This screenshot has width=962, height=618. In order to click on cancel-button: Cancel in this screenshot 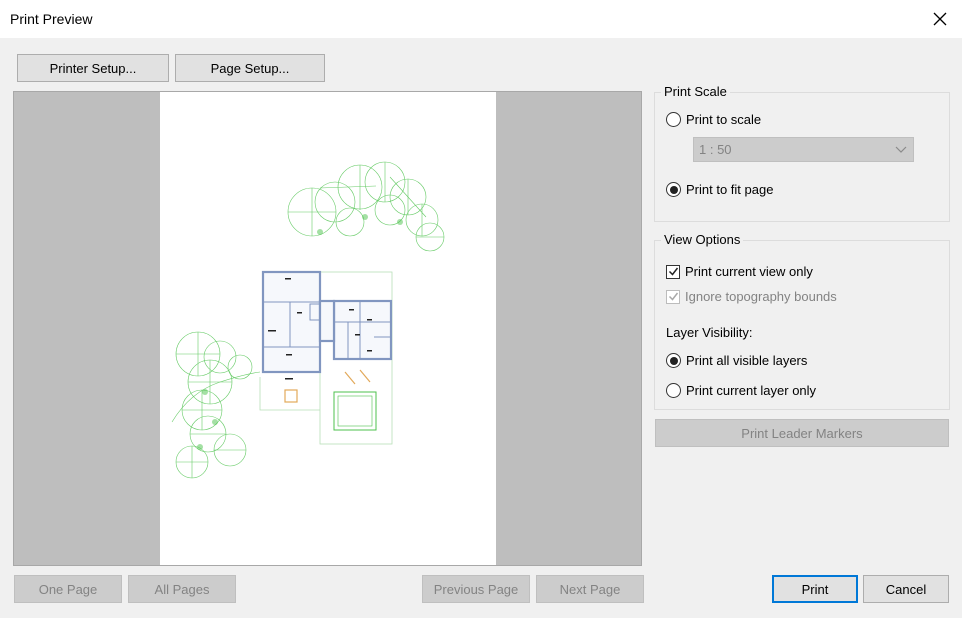, I will do `click(906, 589)`.